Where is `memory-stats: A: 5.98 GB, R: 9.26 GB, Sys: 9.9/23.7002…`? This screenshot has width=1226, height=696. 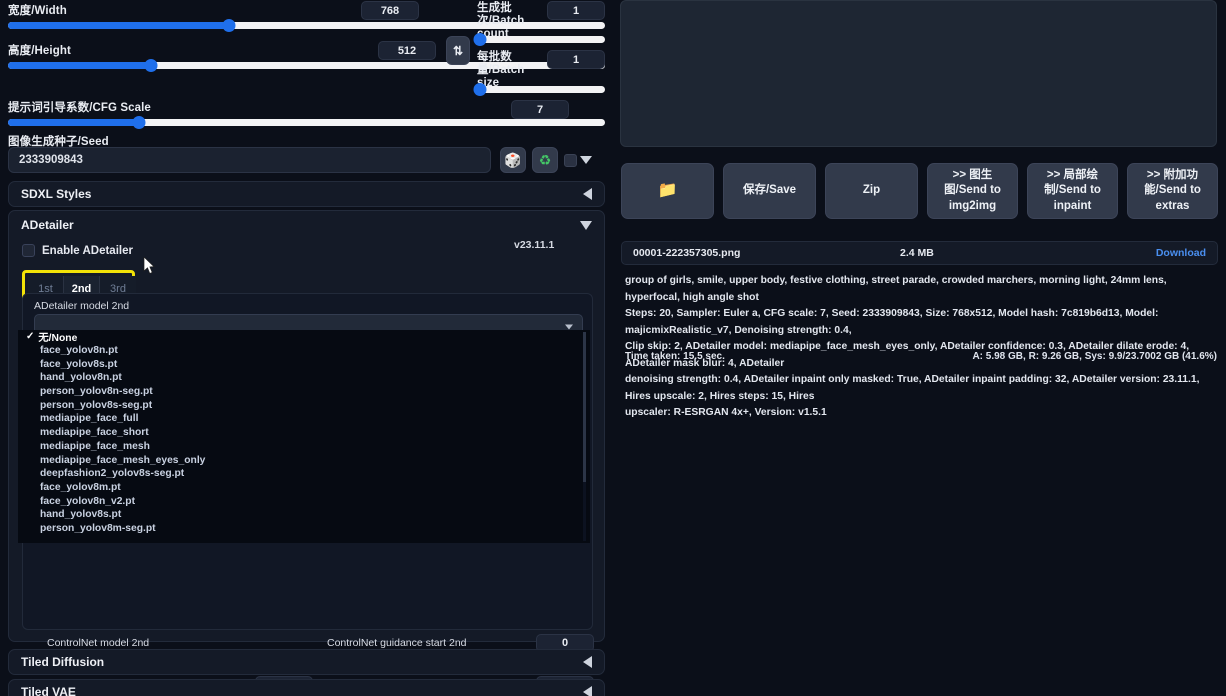 memory-stats: A: 5.98 GB, R: 9.26 GB, Sys: 9.9/23.7002… is located at coordinates (1094, 356).